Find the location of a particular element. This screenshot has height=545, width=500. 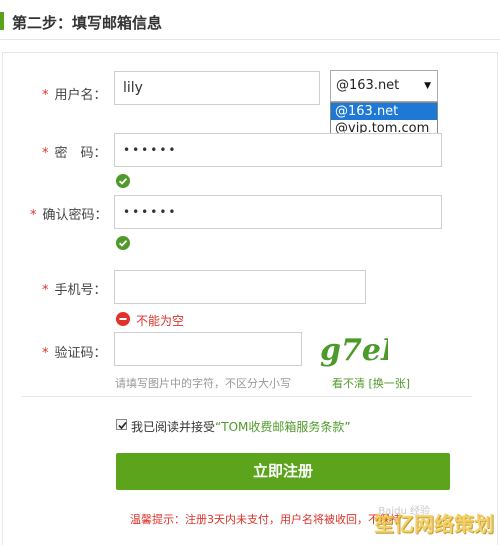

confirm-password-input: •••••• is located at coordinates (278, 212).